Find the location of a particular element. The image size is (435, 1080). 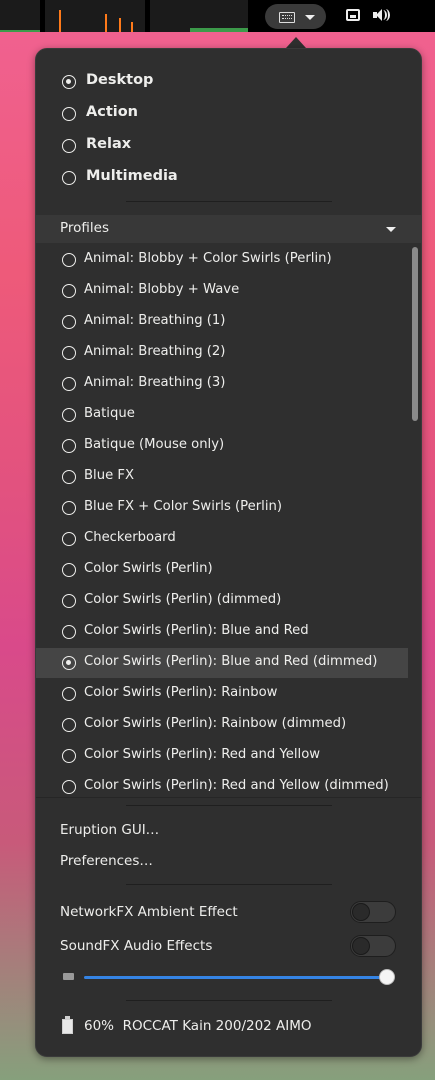

device-status-label: 60% ROCCAT Kain 200/202 AIMO is located at coordinates (198, 1026).